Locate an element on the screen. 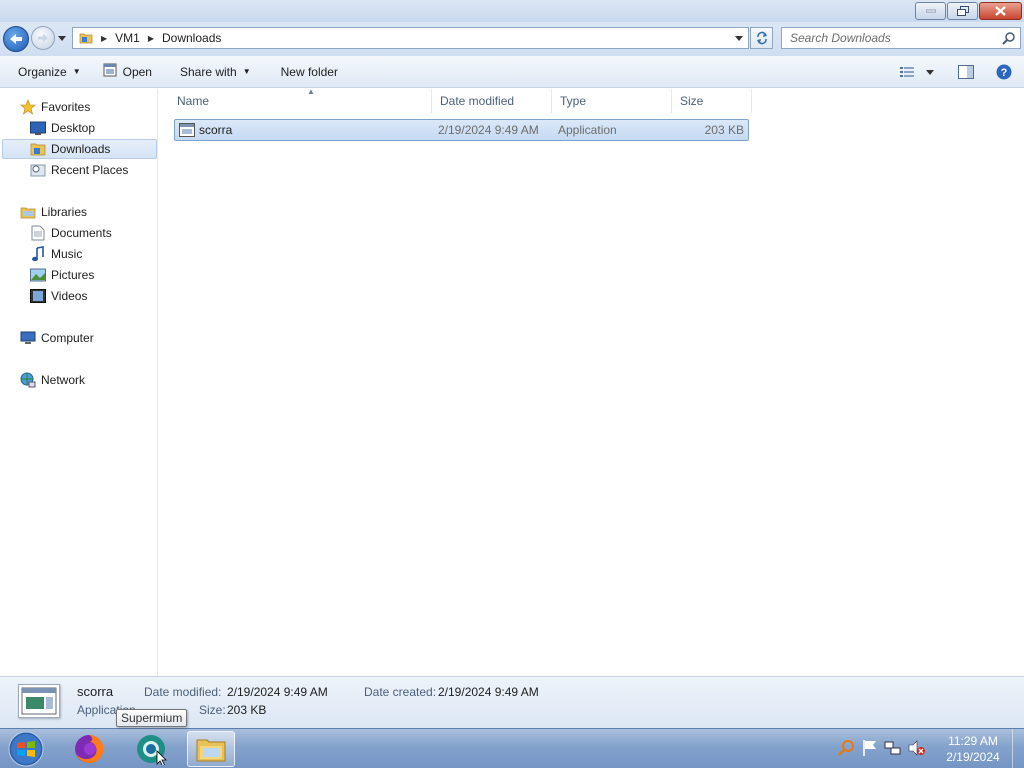 This screenshot has width=1024, height=768. nav-label: Libraries is located at coordinates (64, 212).